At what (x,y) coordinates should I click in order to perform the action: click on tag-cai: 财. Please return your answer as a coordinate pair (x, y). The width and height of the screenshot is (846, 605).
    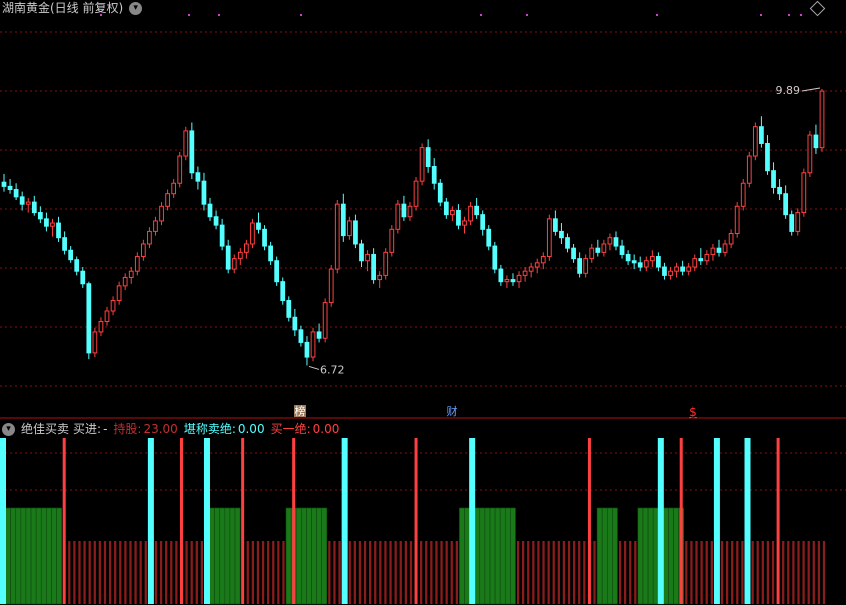
    Looking at the image, I should click on (452, 411).